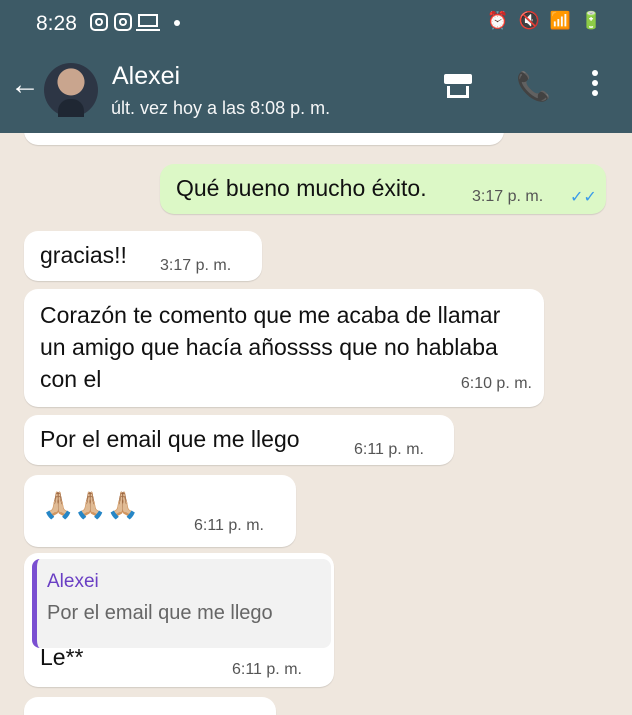  Describe the element at coordinates (533, 86) in the screenshot. I see `add-call-icon: 📞` at that location.